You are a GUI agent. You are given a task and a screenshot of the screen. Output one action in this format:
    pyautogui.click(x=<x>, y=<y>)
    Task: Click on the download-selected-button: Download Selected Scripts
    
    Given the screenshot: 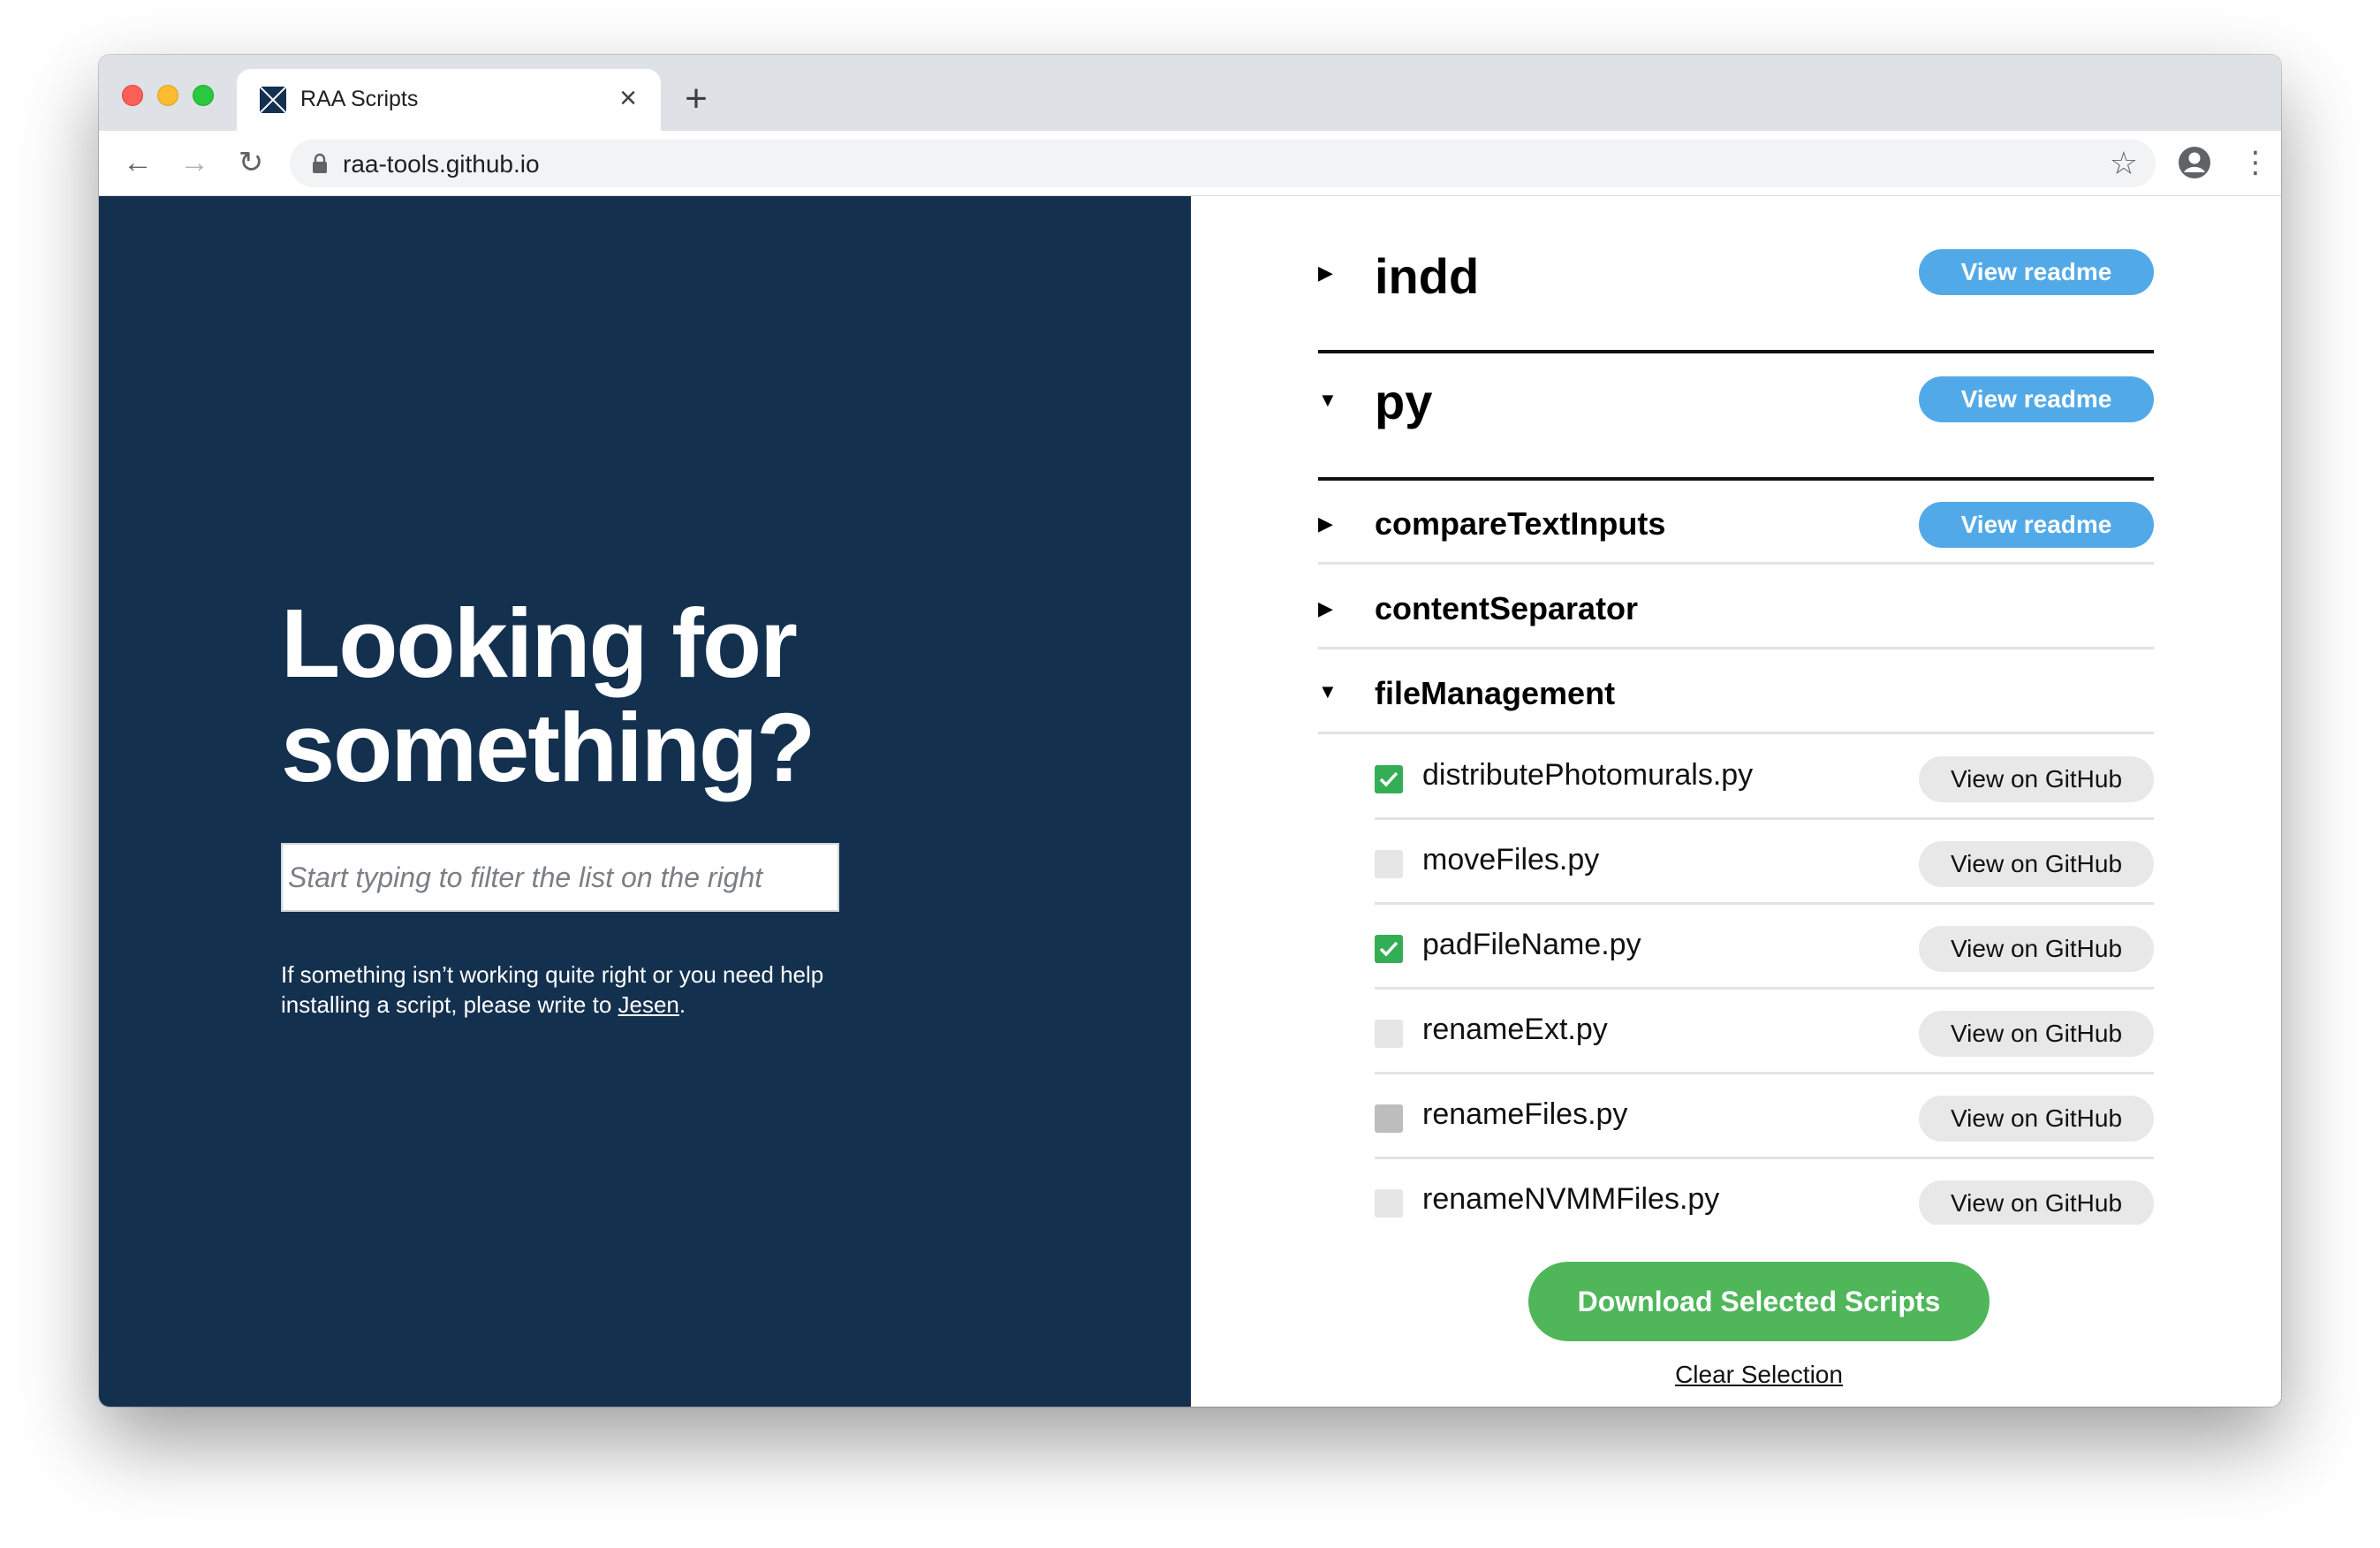 What is the action you would take?
    pyautogui.click(x=1759, y=1301)
    